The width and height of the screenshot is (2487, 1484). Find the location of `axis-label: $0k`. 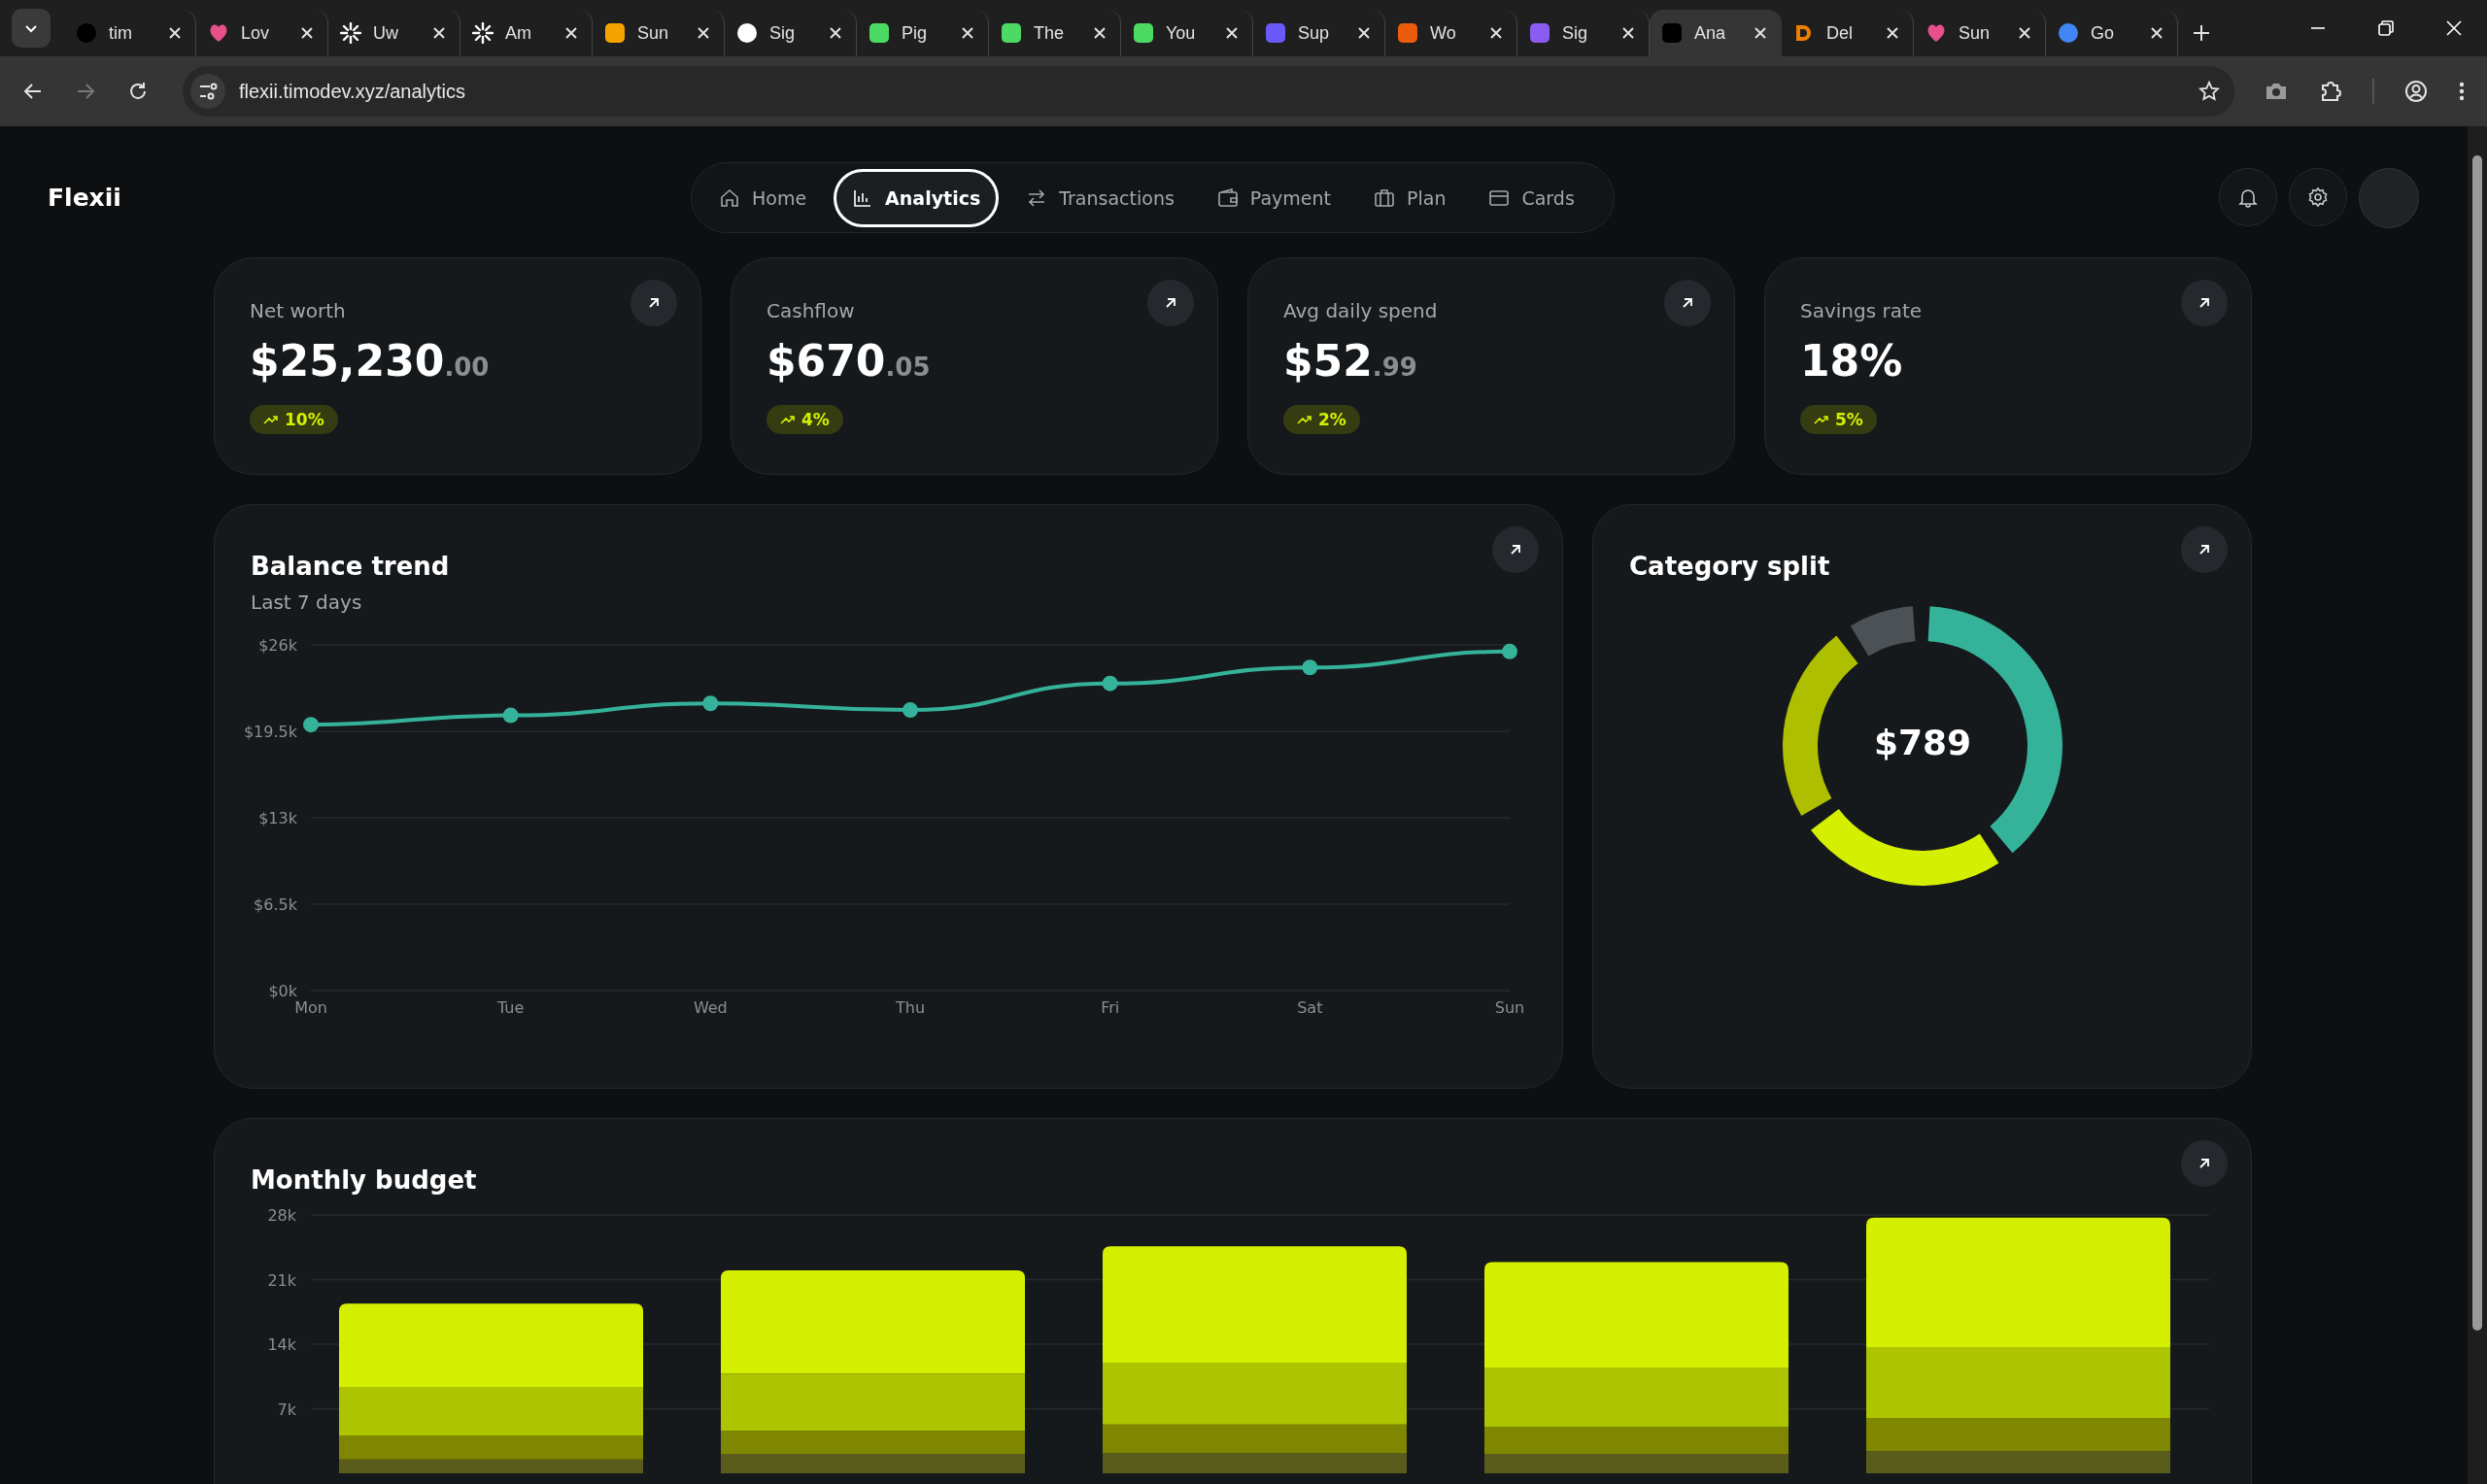

axis-label: $0k is located at coordinates (282, 991).